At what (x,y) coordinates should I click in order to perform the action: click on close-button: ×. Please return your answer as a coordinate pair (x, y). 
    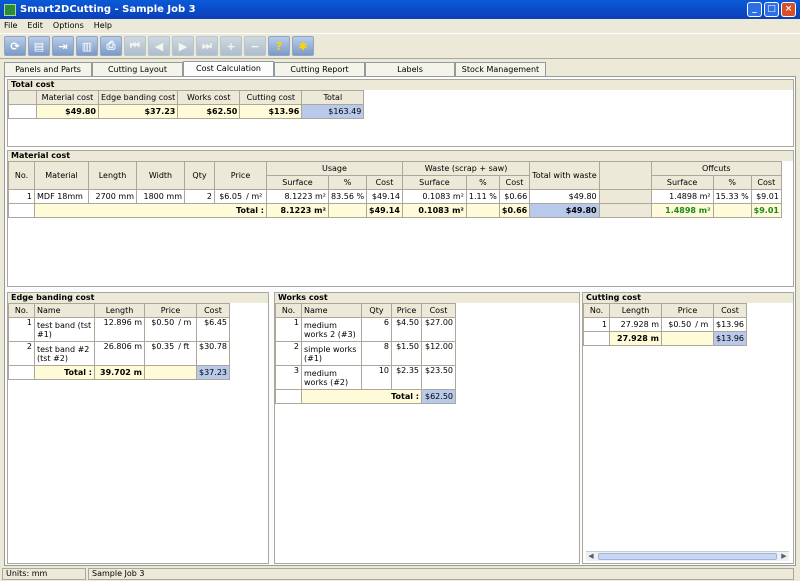
    Looking at the image, I should click on (788, 9).